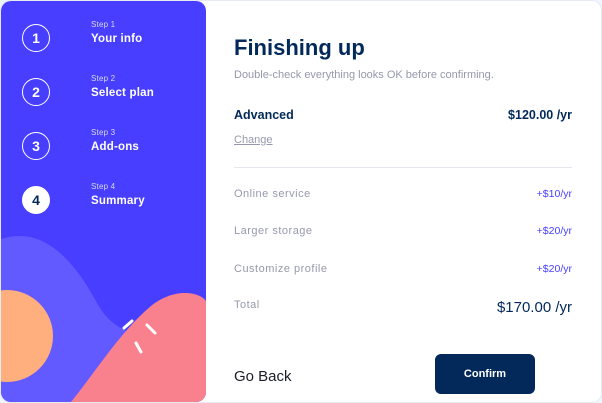 The image size is (602, 403). I want to click on step-name: Add-ons, so click(115, 147).